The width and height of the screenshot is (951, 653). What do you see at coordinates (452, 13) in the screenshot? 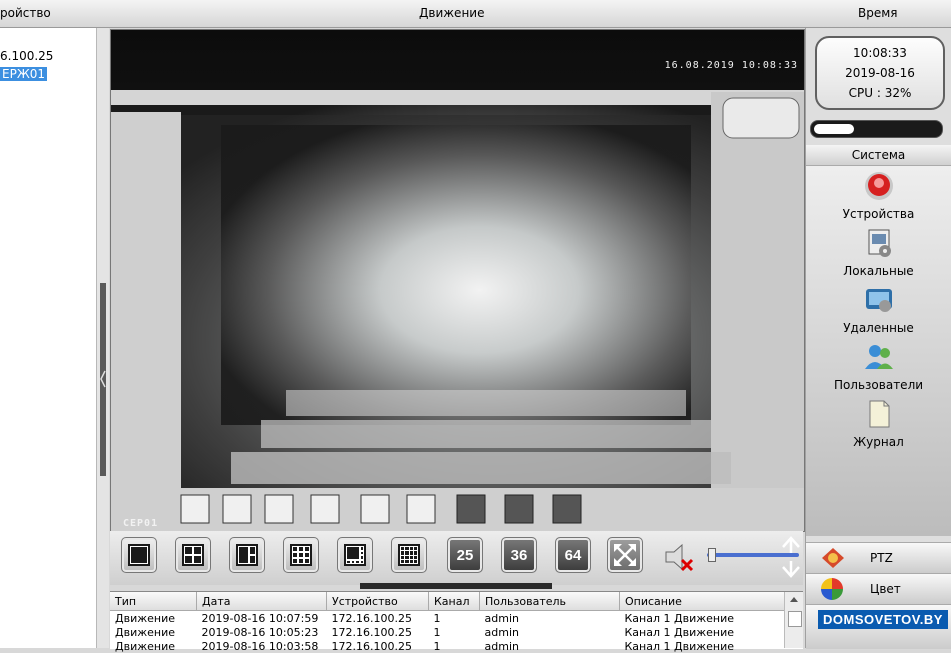
I see `header-motion-label: Движение` at bounding box center [452, 13].